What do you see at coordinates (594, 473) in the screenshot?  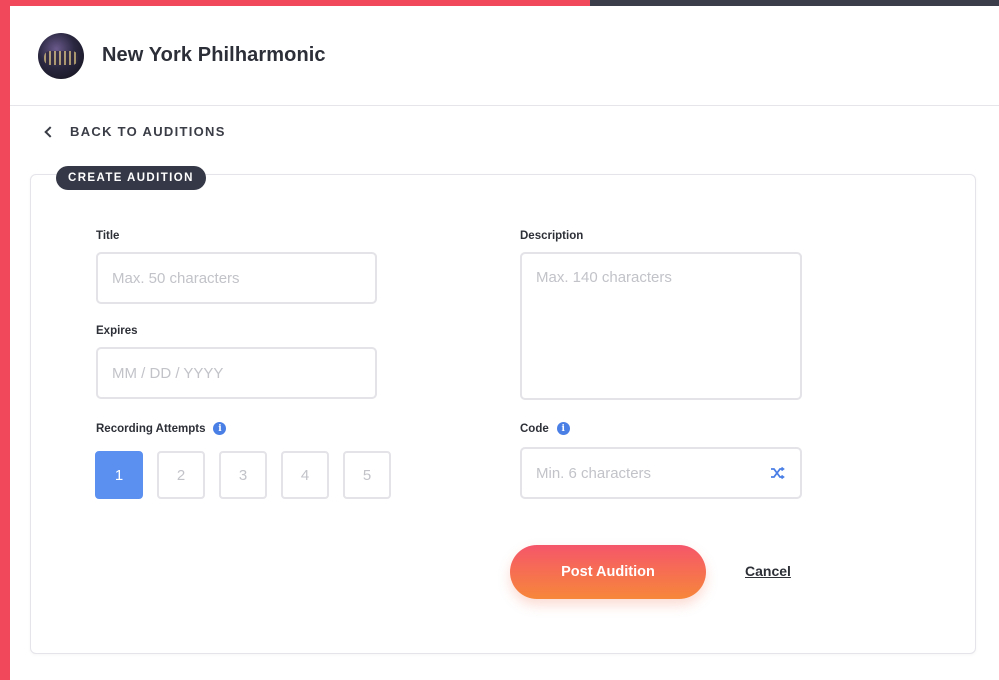 I see `code-placeholder: Min. 6 characters` at bounding box center [594, 473].